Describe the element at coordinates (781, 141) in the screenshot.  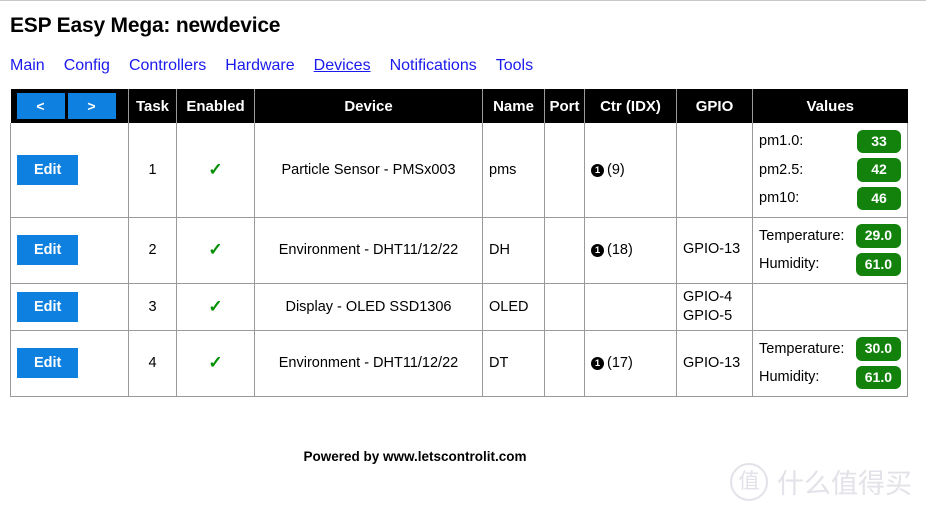
I see `value-label: pm1.0:` at that location.